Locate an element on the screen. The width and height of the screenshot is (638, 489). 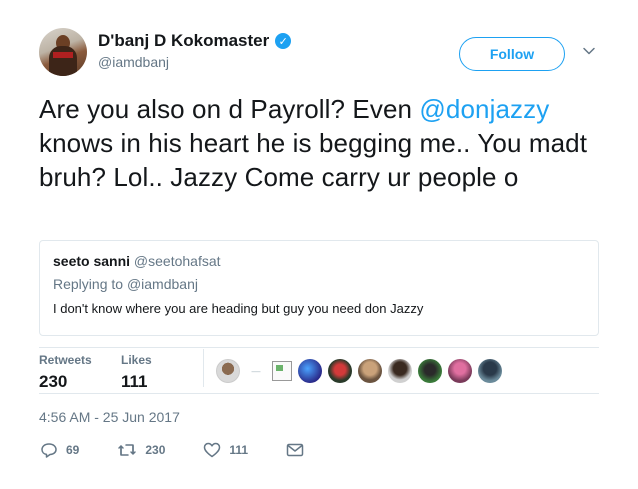
avatar-body is located at coordinates (63, 61).